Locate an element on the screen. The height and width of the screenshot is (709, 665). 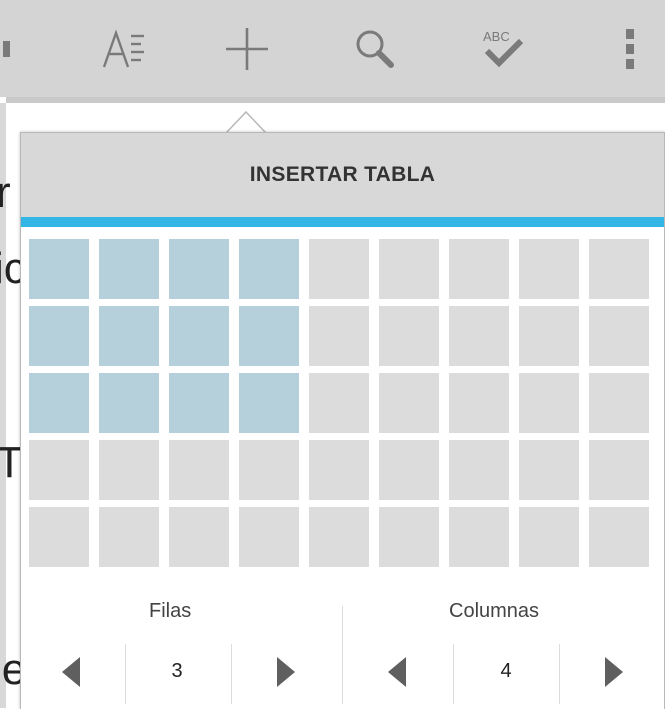
document-text-fragment: r is located at coordinates (5, 192).